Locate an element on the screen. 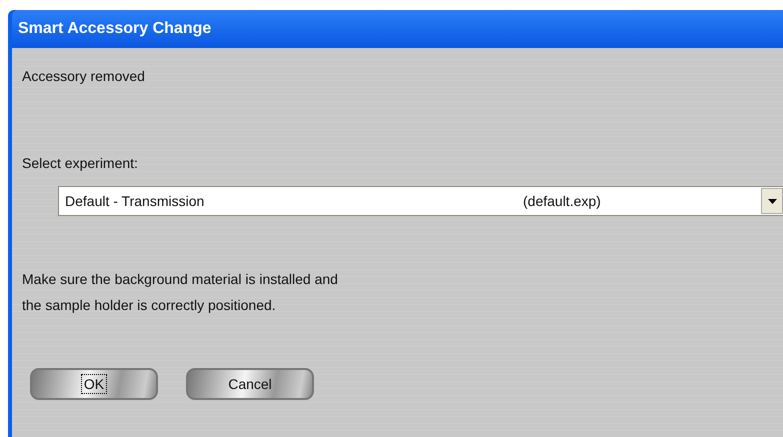 The image size is (783, 437). status-text: Accessory removed is located at coordinates (84, 76).